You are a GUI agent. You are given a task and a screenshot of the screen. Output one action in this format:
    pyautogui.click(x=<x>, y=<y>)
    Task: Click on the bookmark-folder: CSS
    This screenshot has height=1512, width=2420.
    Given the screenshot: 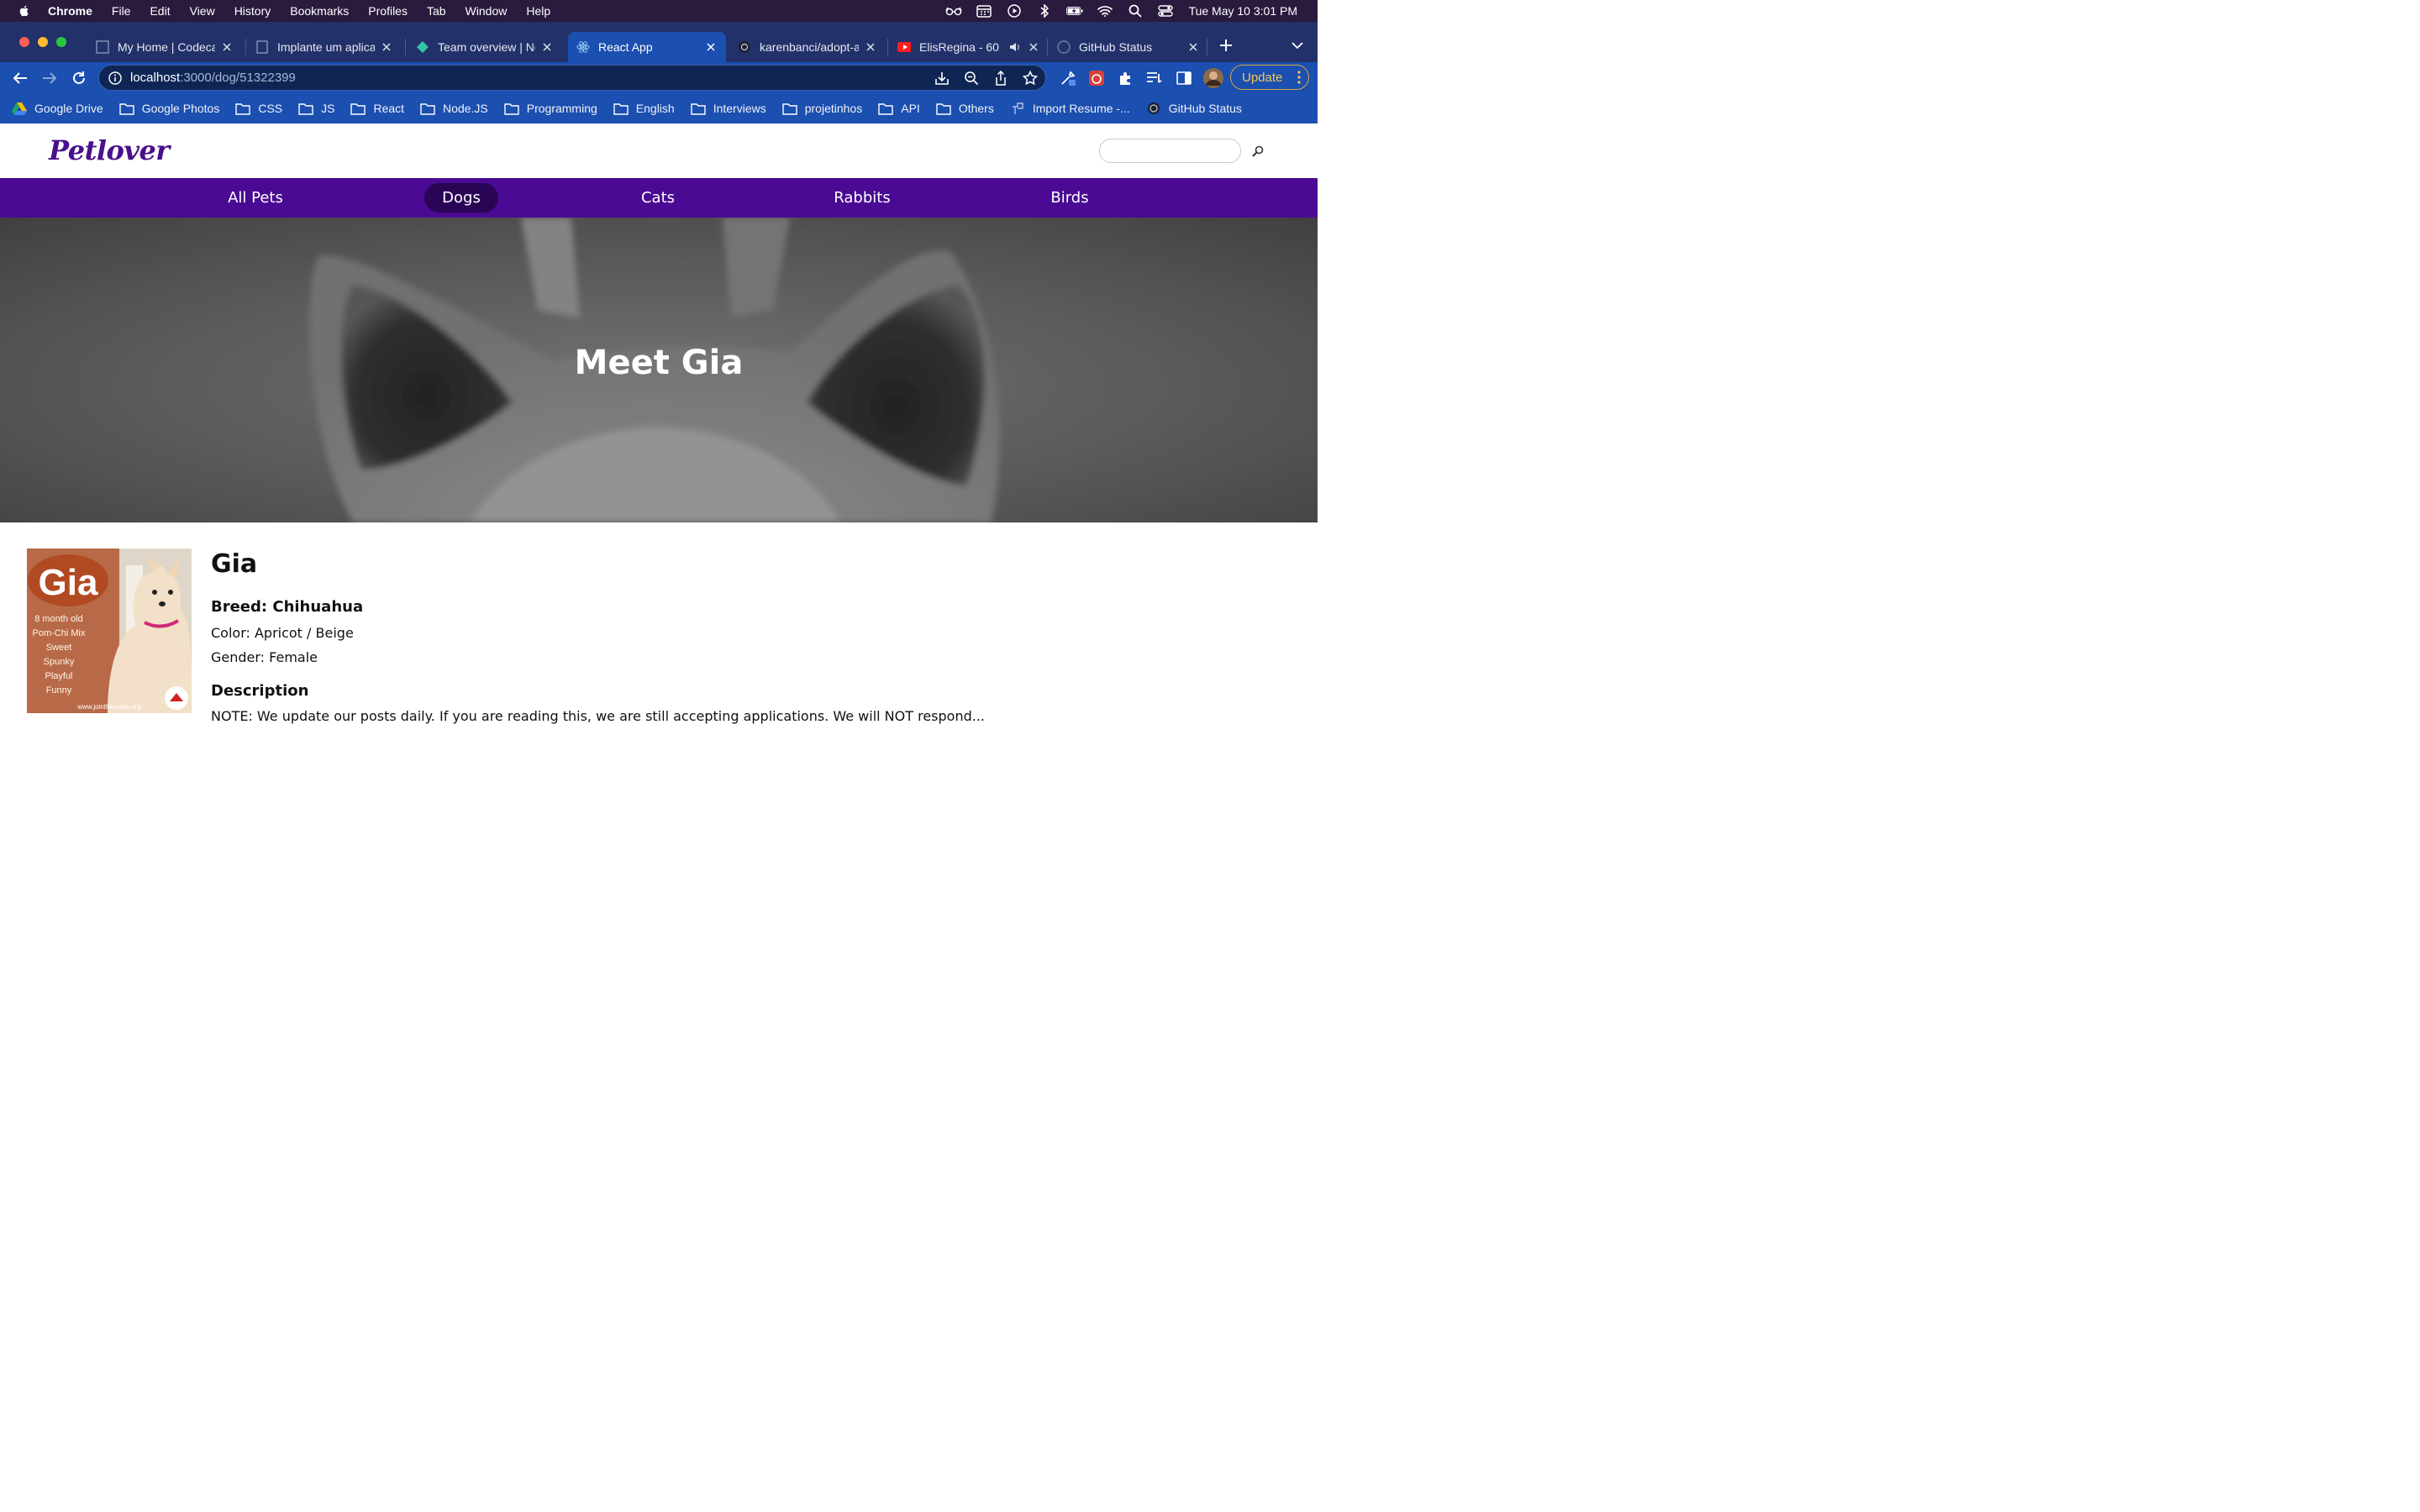 What is the action you would take?
    pyautogui.click(x=258, y=108)
    